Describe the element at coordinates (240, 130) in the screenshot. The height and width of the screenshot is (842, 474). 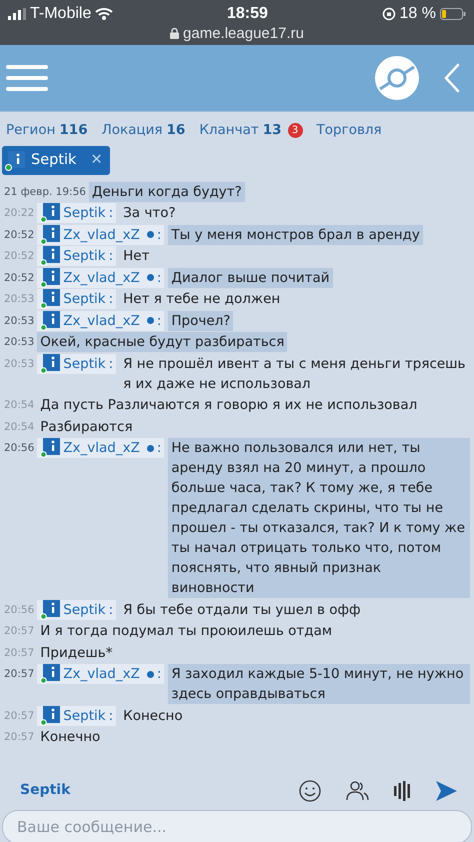
I see `chat-tab: Кланчат 13` at that location.